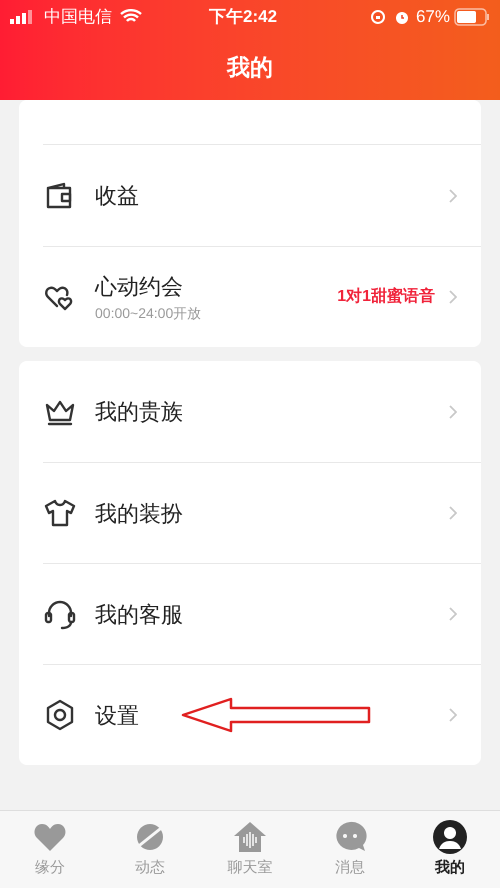 This screenshot has height=888, width=500. What do you see at coordinates (117, 196) in the screenshot?
I see `item-label: 收益` at bounding box center [117, 196].